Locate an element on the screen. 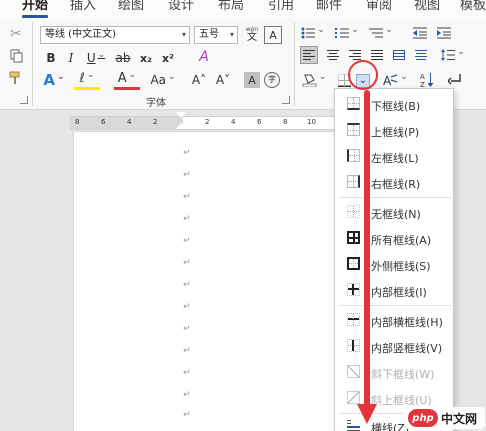 This screenshot has height=431, width=486. ruler-tick-label: 10 is located at coordinates (311, 122).